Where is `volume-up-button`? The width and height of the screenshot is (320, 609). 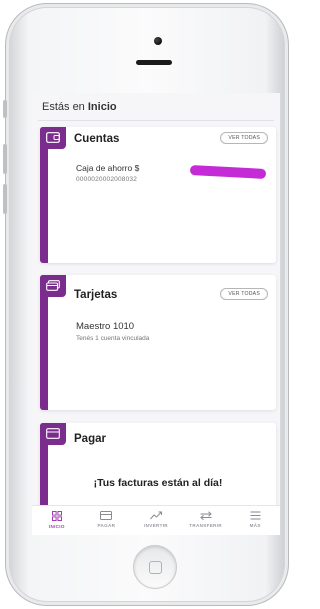
volume-up-button is located at coordinates (5, 159).